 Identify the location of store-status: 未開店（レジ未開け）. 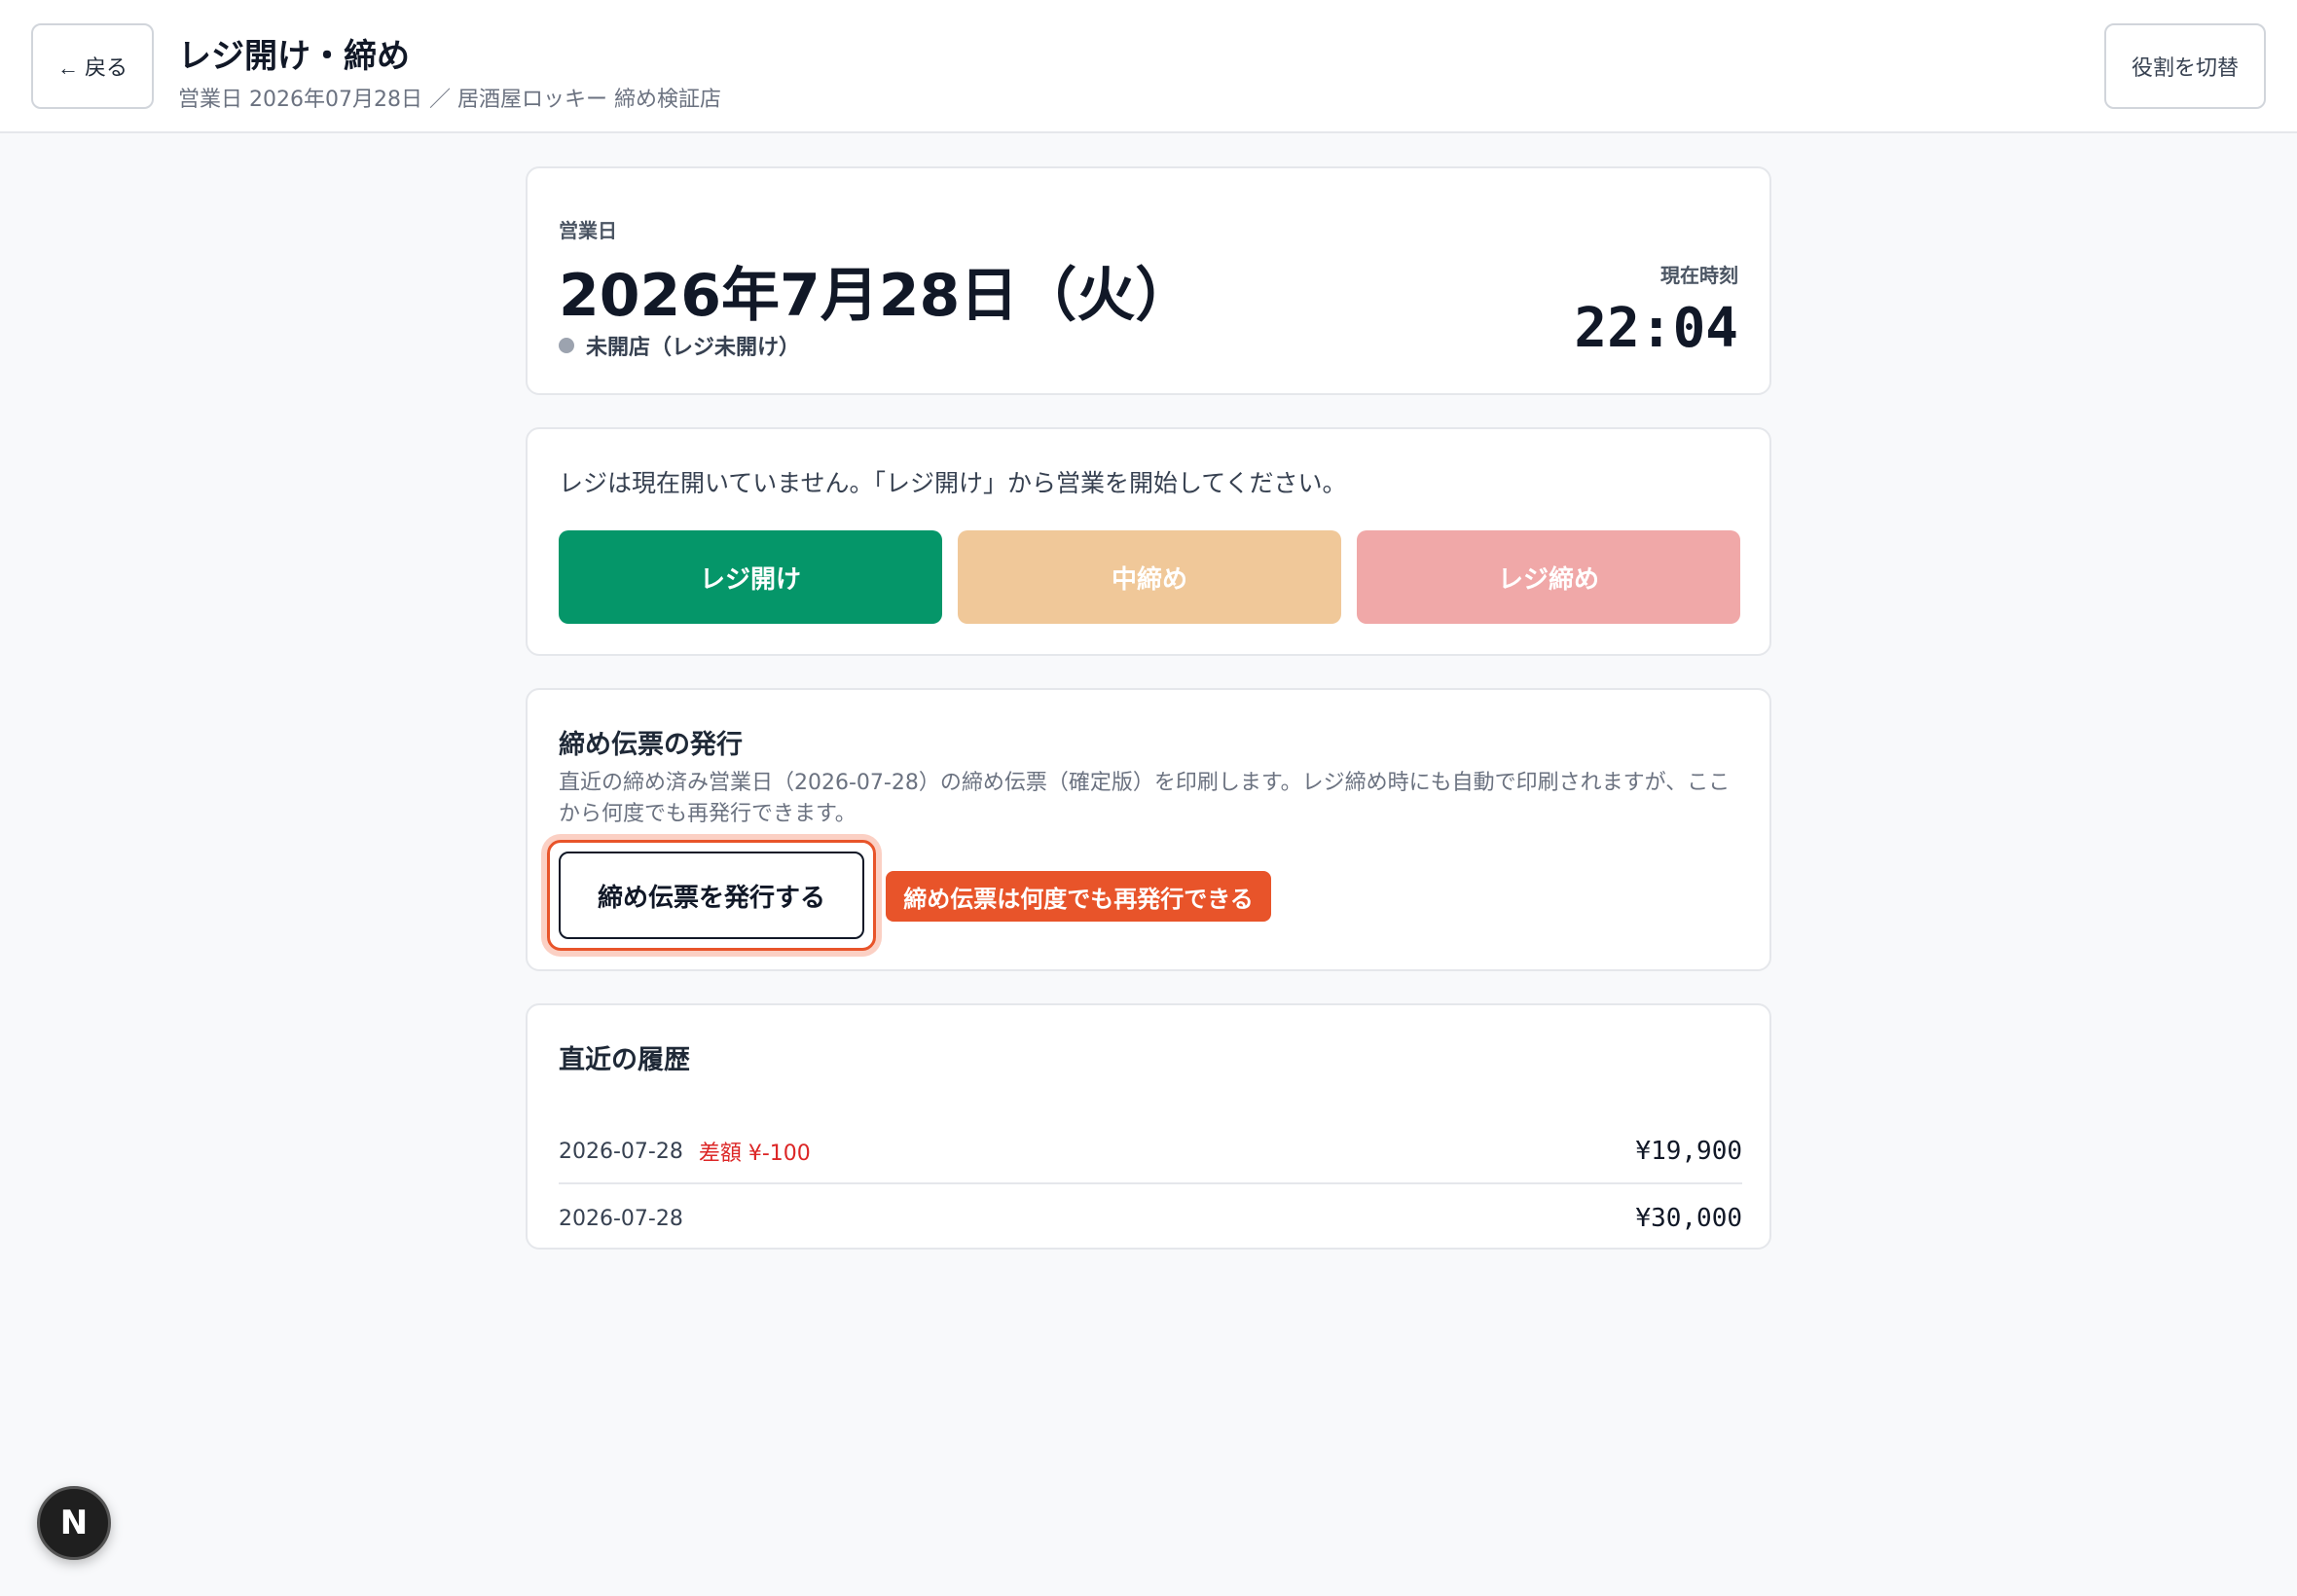
(679, 345).